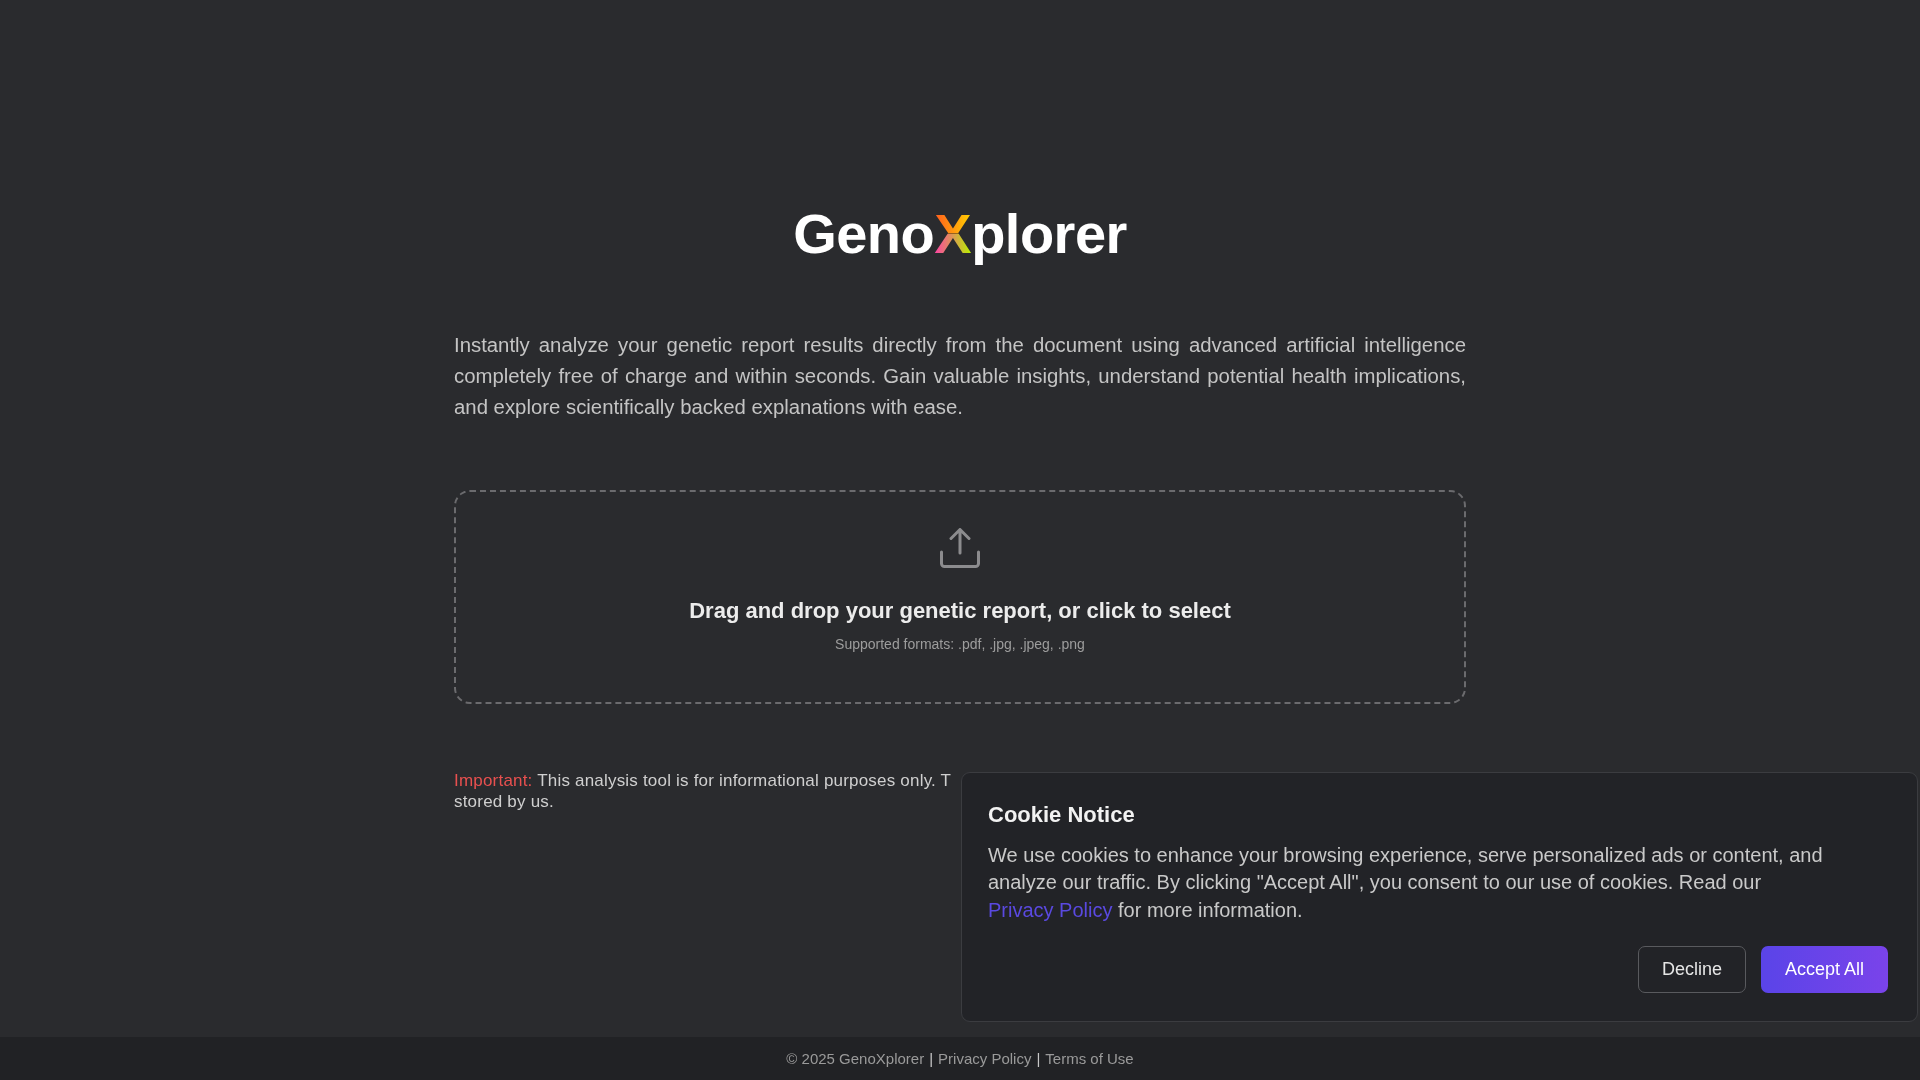  What do you see at coordinates (1089, 1058) in the screenshot?
I see `footer-link: Terms of Use` at bounding box center [1089, 1058].